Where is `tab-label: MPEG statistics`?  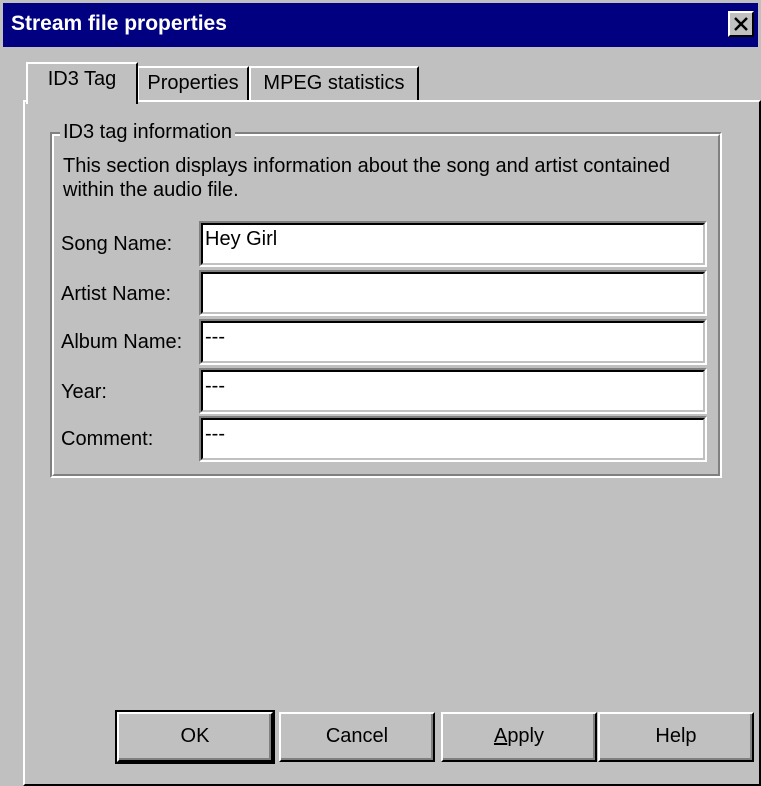
tab-label: MPEG statistics is located at coordinates (334, 83).